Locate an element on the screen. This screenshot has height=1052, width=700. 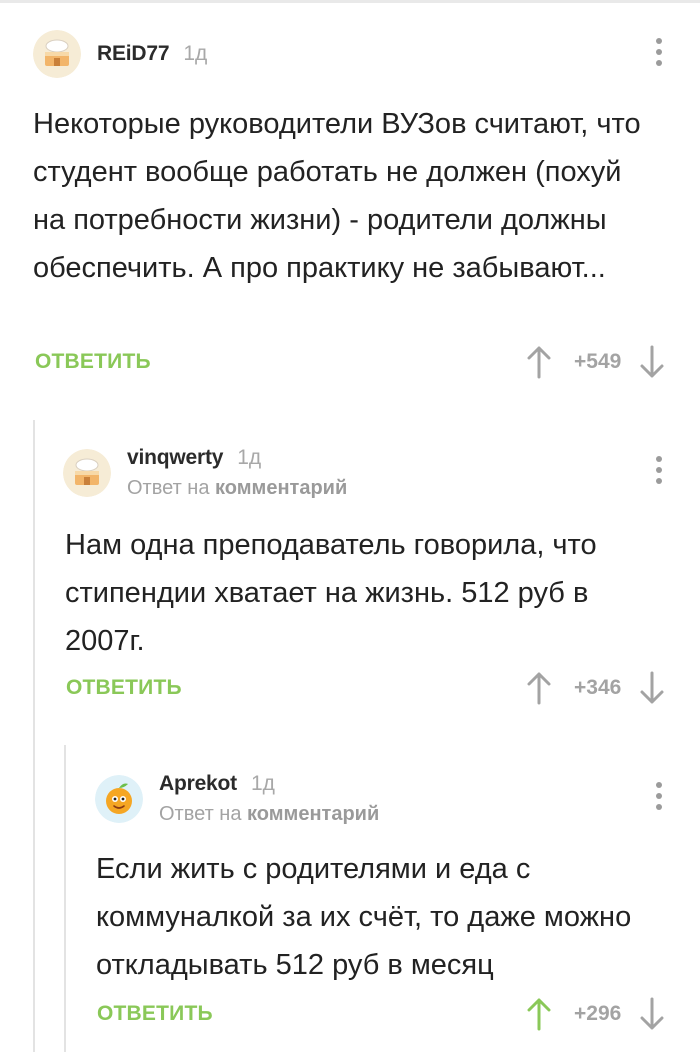
rating-score: +296 is located at coordinates (598, 1013).